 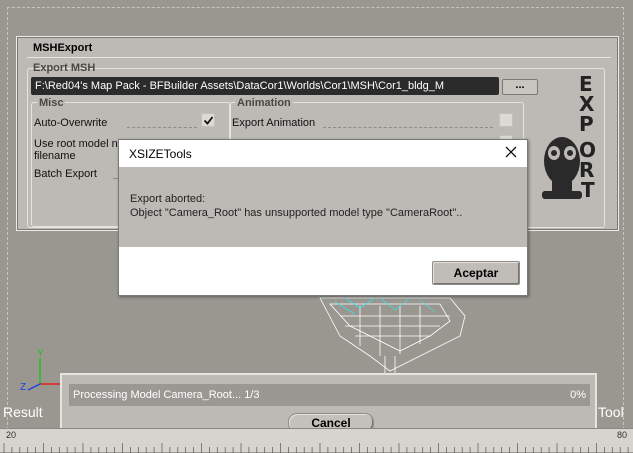 What do you see at coordinates (316, 448) in the screenshot?
I see `ruler-ticks` at bounding box center [316, 448].